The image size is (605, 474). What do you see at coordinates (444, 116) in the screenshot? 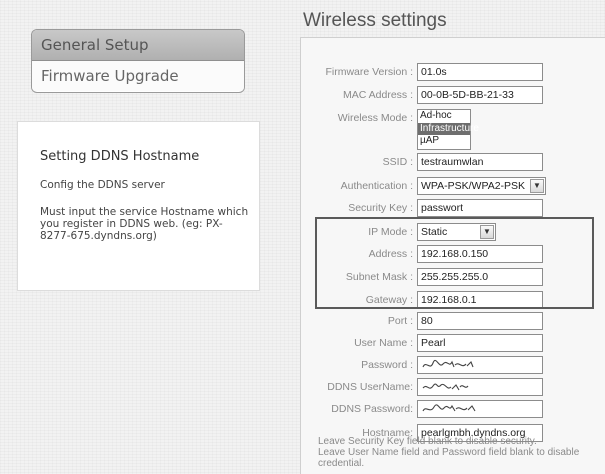
I see `wireless-mode-option-adhoc: Ad-hoc` at bounding box center [444, 116].